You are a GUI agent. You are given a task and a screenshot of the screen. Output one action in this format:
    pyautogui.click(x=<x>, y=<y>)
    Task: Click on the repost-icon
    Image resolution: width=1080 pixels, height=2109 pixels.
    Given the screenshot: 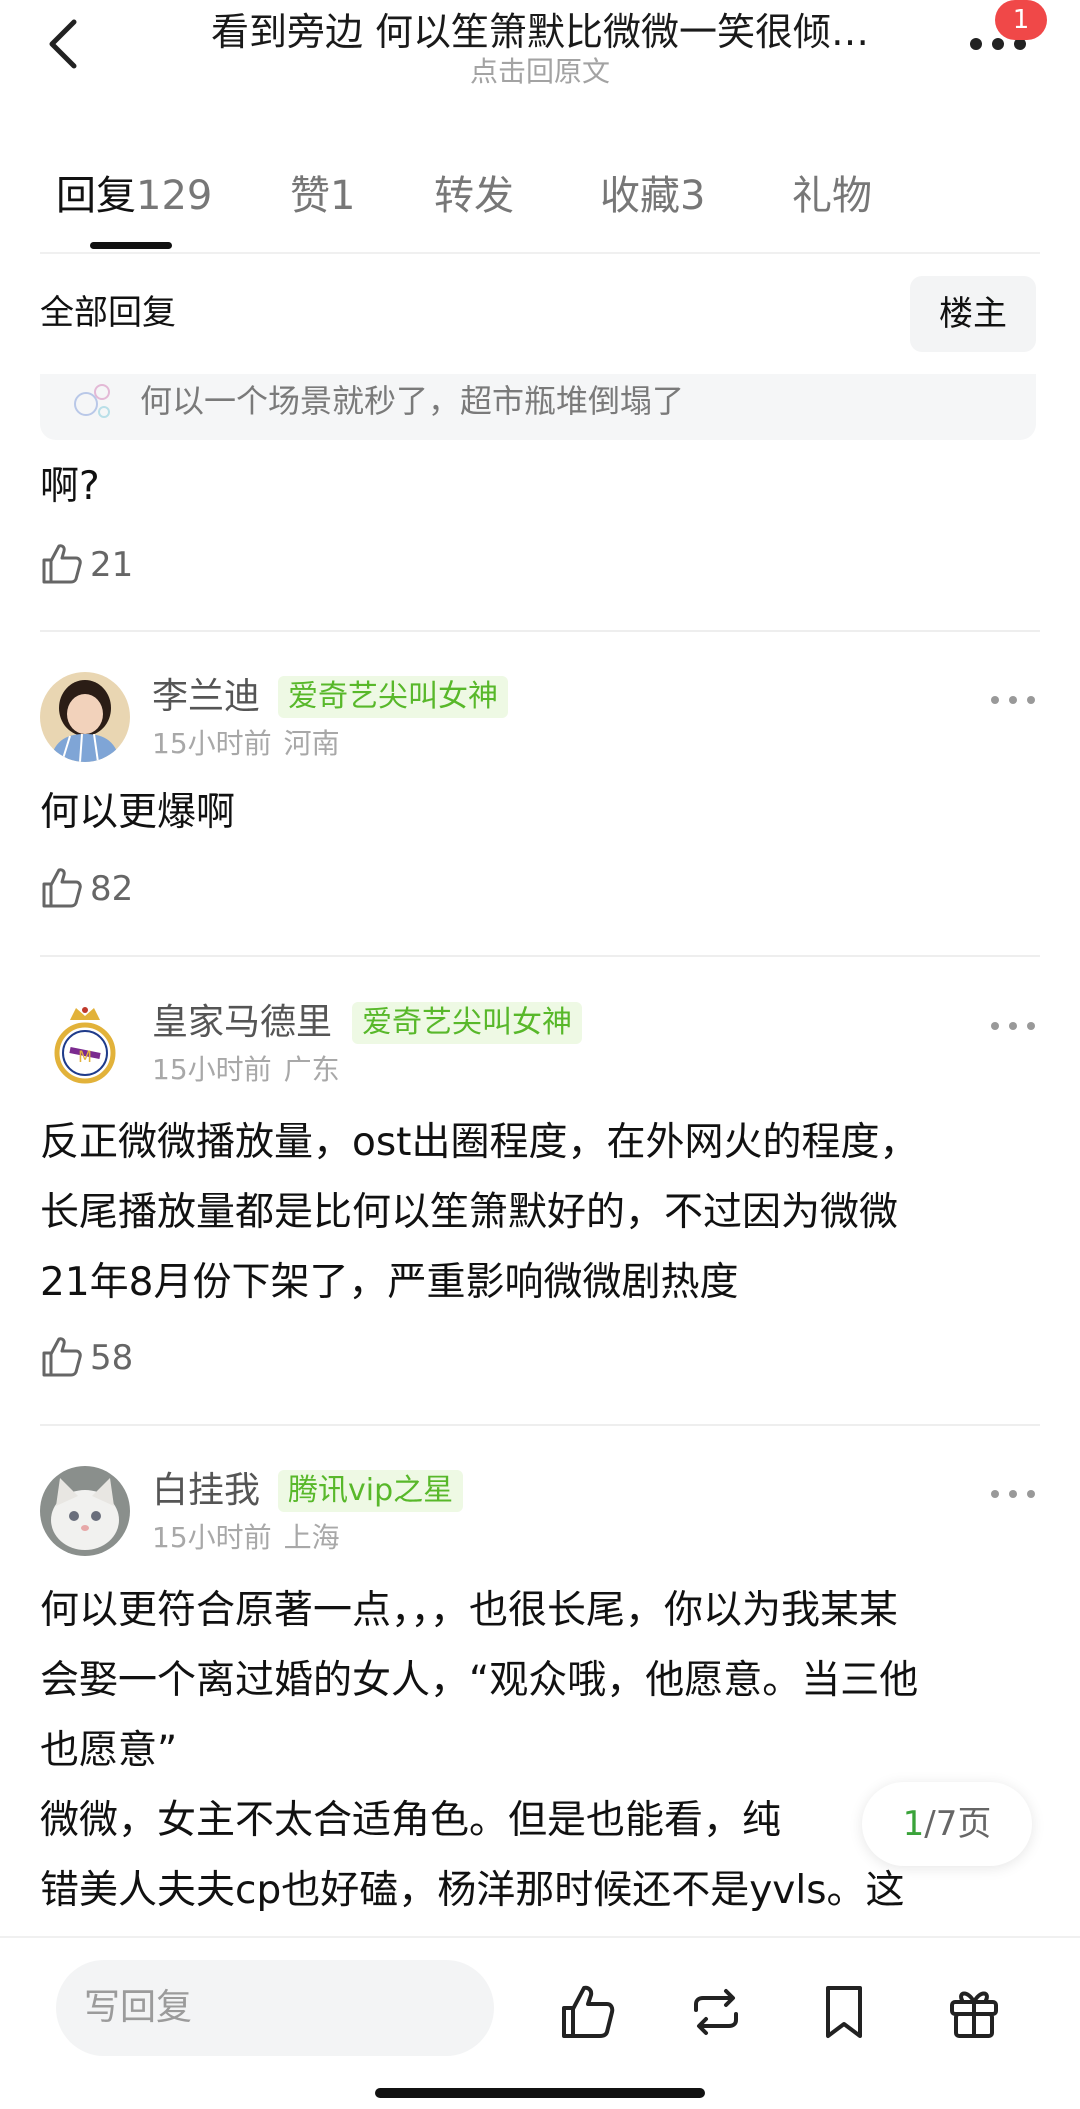 What is the action you would take?
    pyautogui.click(x=716, y=2012)
    